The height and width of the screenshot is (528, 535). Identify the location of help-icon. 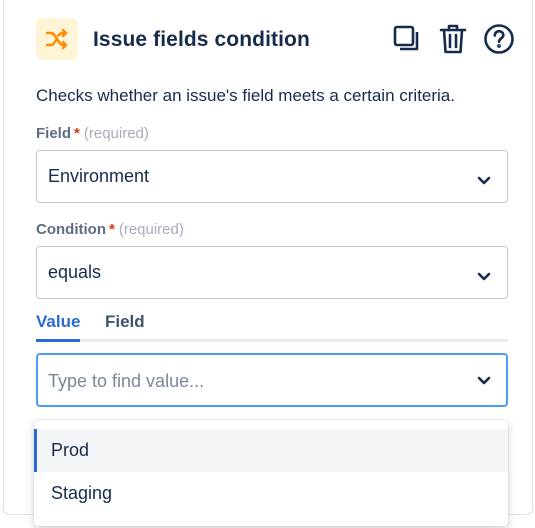
(499, 39).